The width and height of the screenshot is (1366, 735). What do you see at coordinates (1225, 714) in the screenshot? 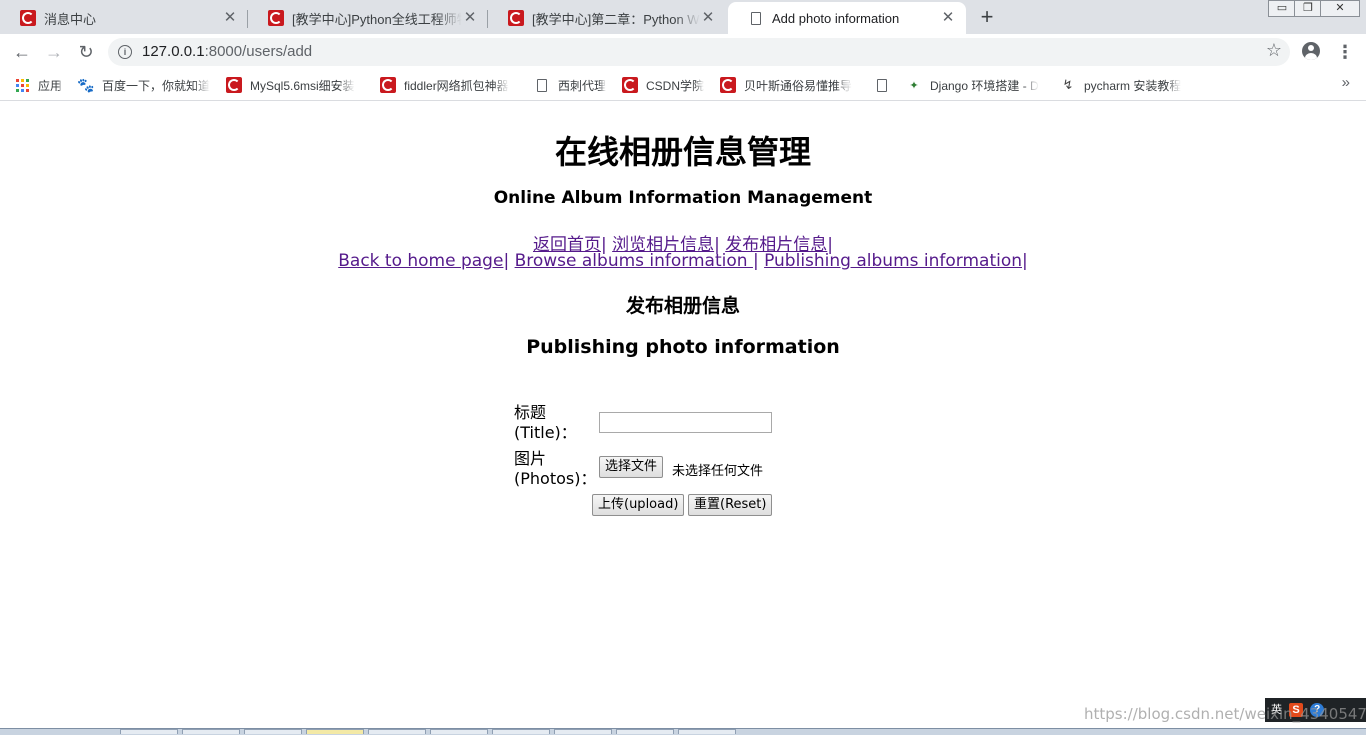
I see `csdn-watermark: https://blog.csdn.net/weixin_43405473` at bounding box center [1225, 714].